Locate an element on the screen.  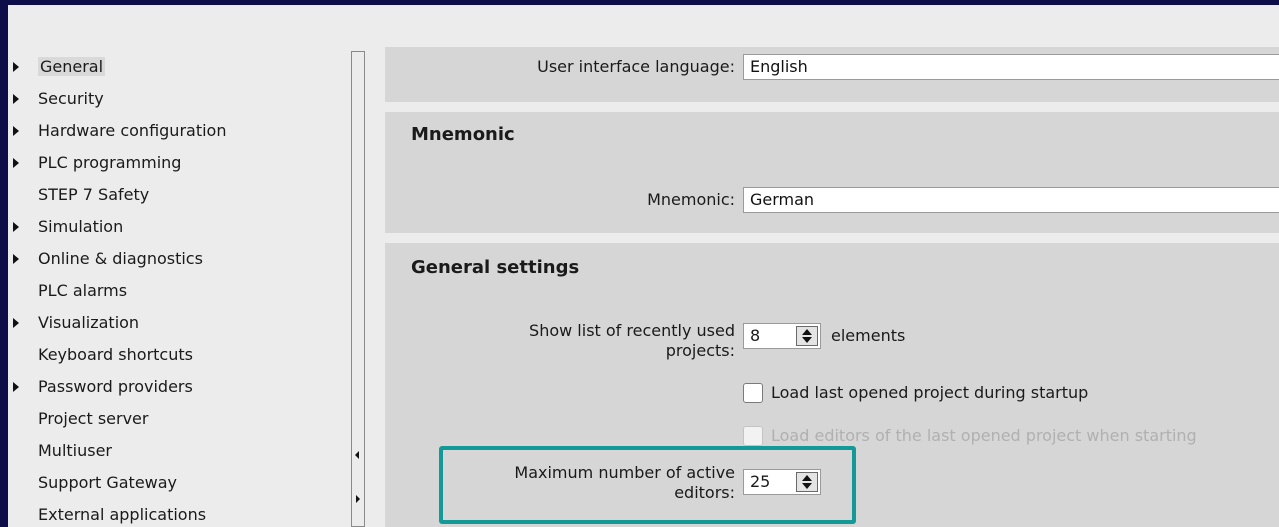
collapse-sidebar-button is located at coordinates (358, 456).